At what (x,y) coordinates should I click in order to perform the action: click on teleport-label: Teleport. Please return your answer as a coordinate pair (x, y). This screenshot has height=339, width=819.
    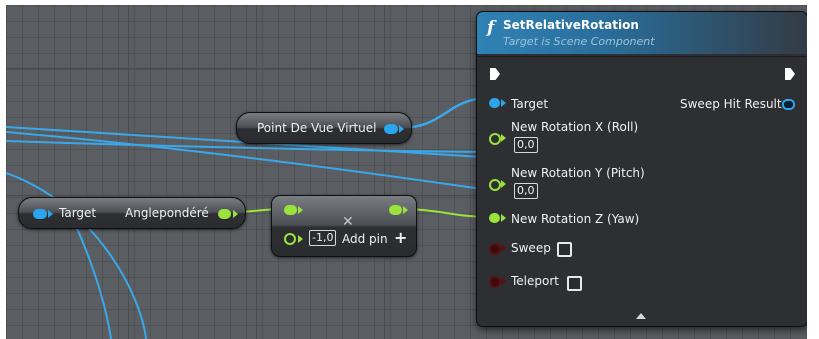
    Looking at the image, I should click on (535, 281).